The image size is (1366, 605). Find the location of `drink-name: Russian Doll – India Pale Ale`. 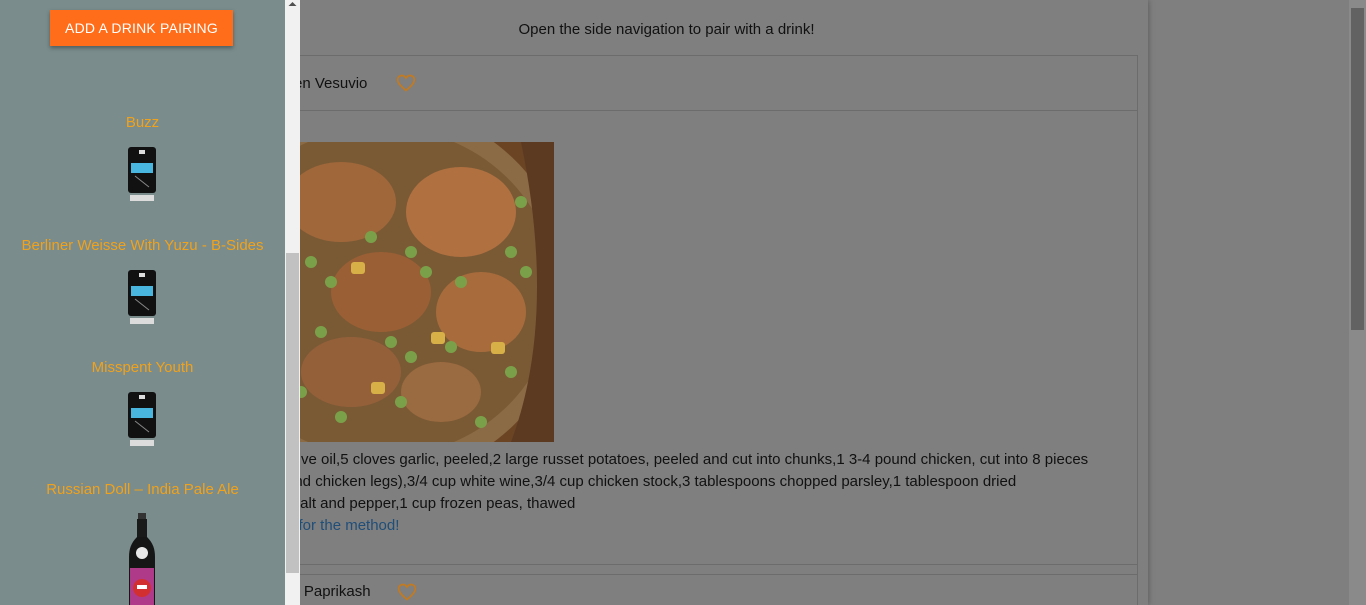

drink-name: Russian Doll – India Pale Ale is located at coordinates (142, 489).